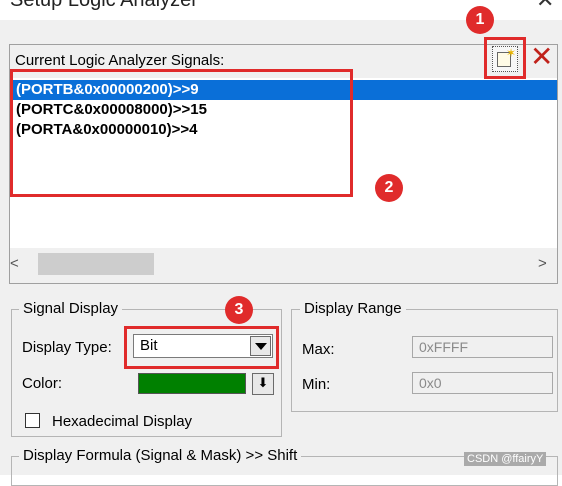 The image size is (562, 486). Describe the element at coordinates (160, 455) in the screenshot. I see `display-formula-title: Display Formula (Signal & Mask) >> Shift` at that location.